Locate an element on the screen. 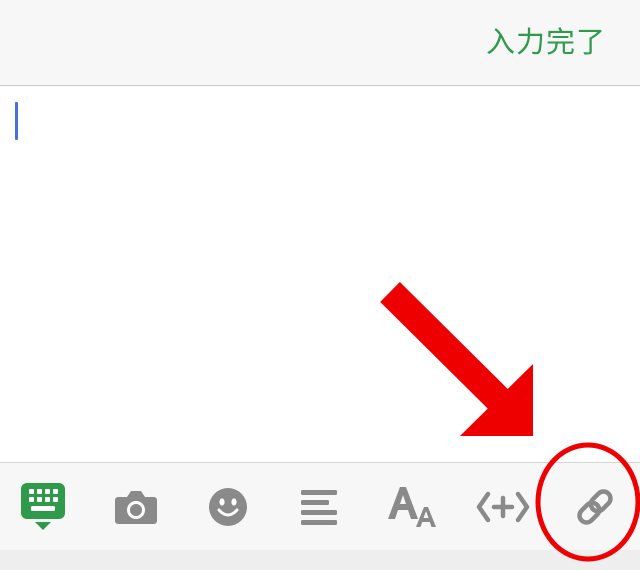 The height and width of the screenshot is (570, 640). keyboard-icon is located at coordinates (43, 506).